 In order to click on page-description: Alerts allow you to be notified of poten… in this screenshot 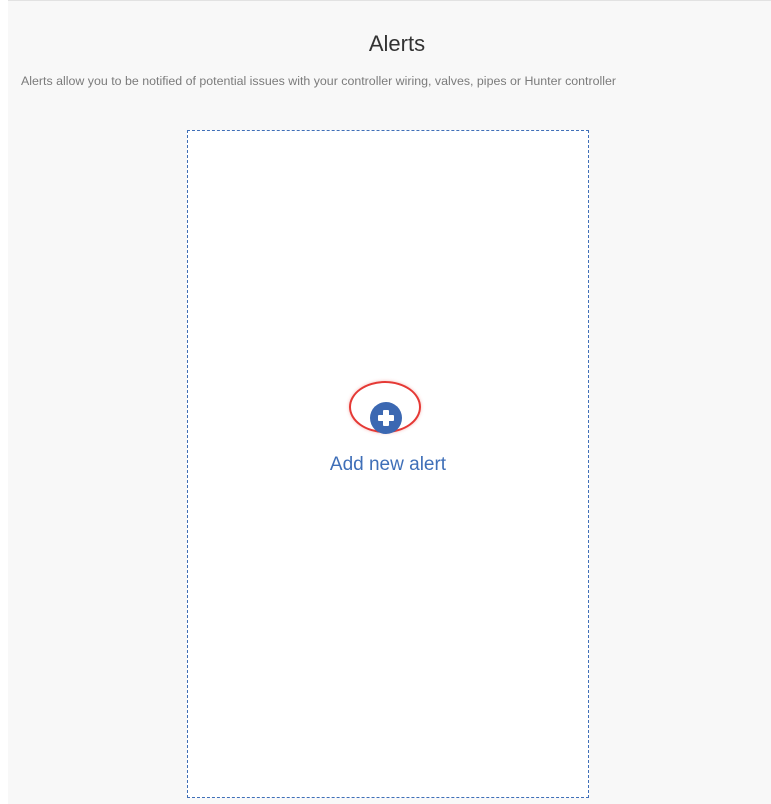, I will do `click(319, 81)`.